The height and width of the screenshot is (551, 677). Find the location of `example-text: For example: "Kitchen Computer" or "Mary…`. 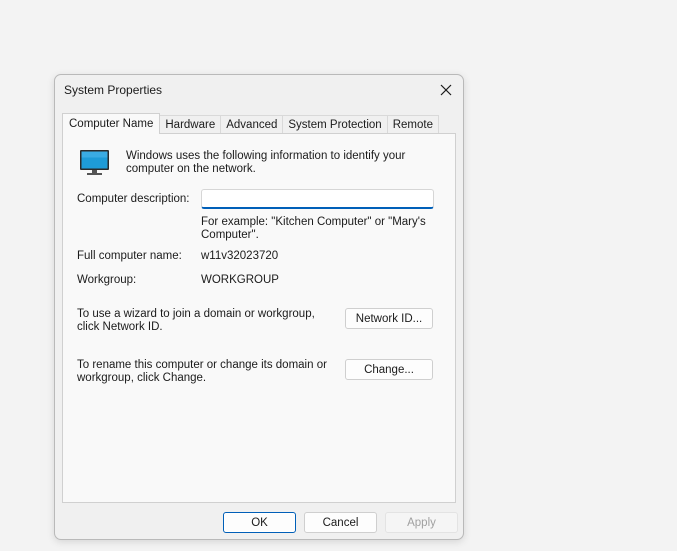

example-text: For example: "Kitchen Computer" or "Mary… is located at coordinates (313, 228).